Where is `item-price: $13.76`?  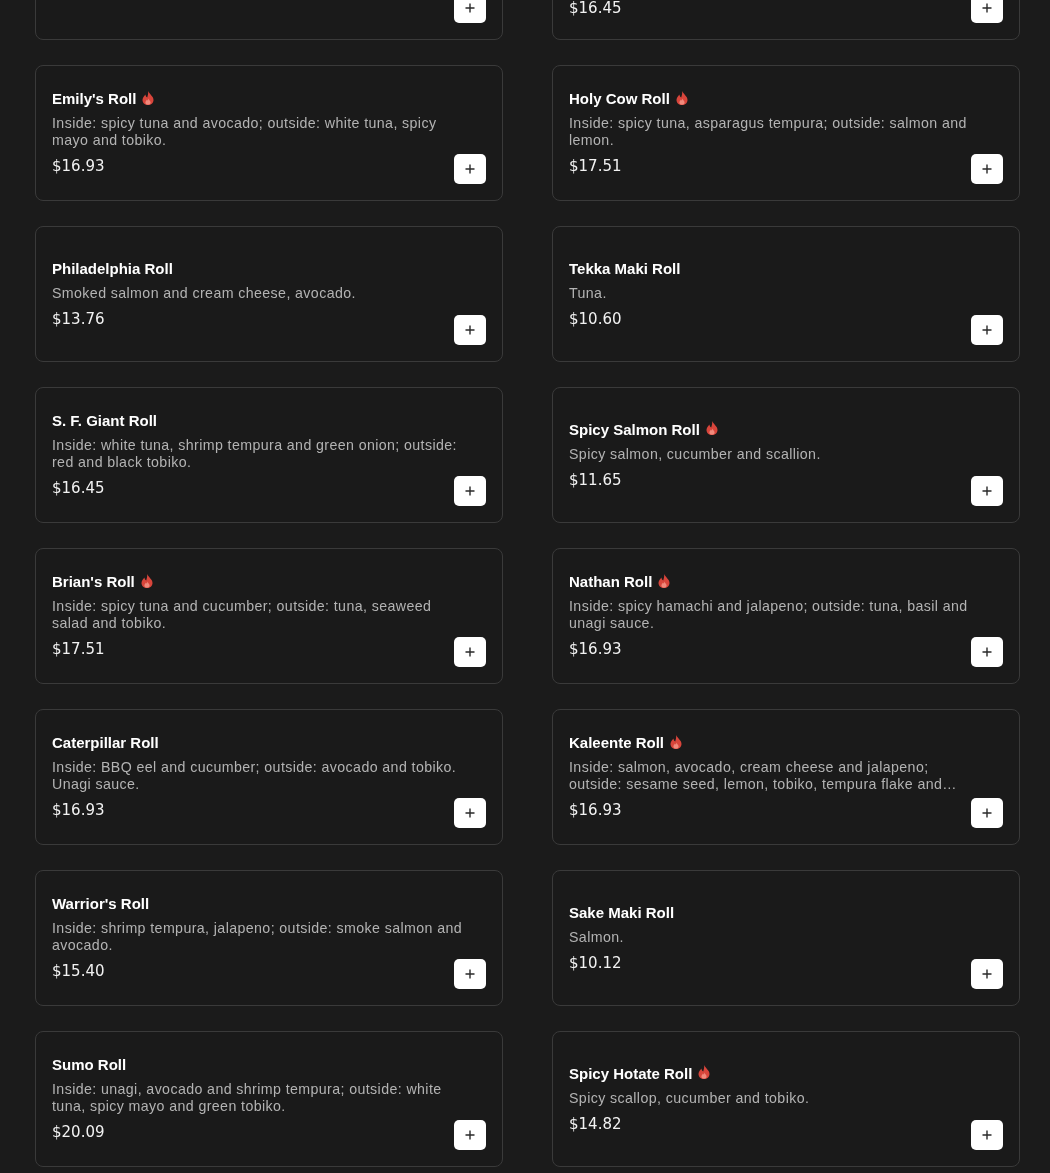 item-price: $13.76 is located at coordinates (78, 319).